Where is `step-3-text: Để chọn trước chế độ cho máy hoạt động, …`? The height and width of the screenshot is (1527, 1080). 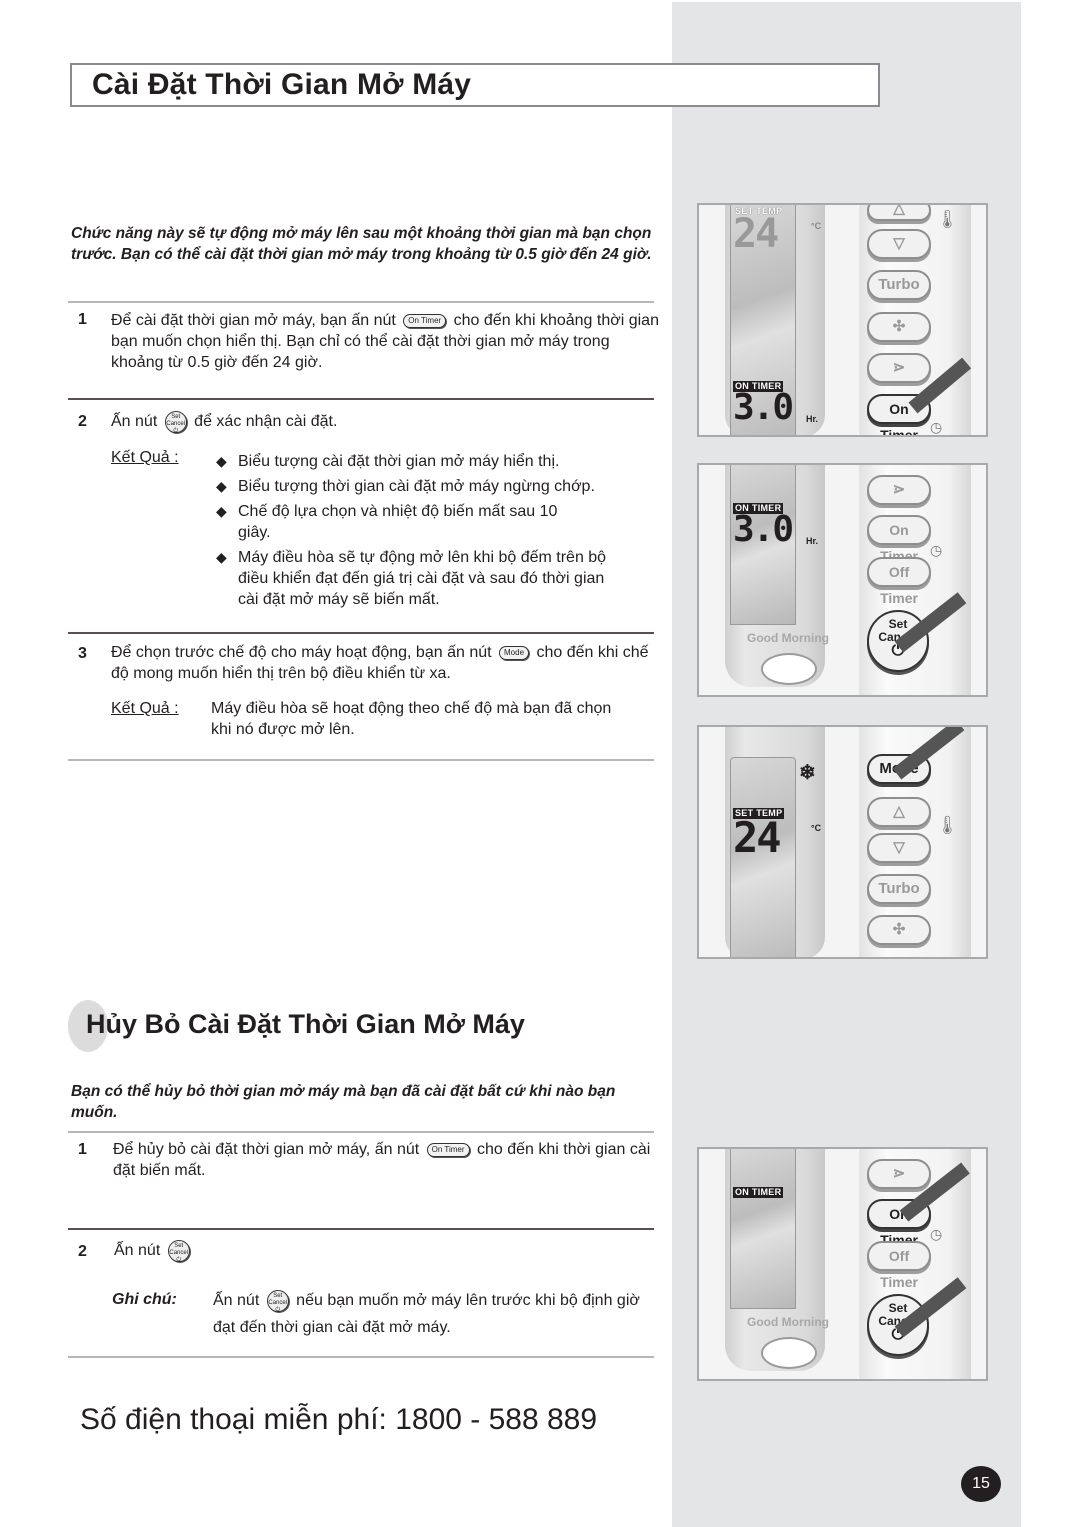 step-3-text: Để chọn trước chế độ cho máy hoạt động, … is located at coordinates (381, 663).